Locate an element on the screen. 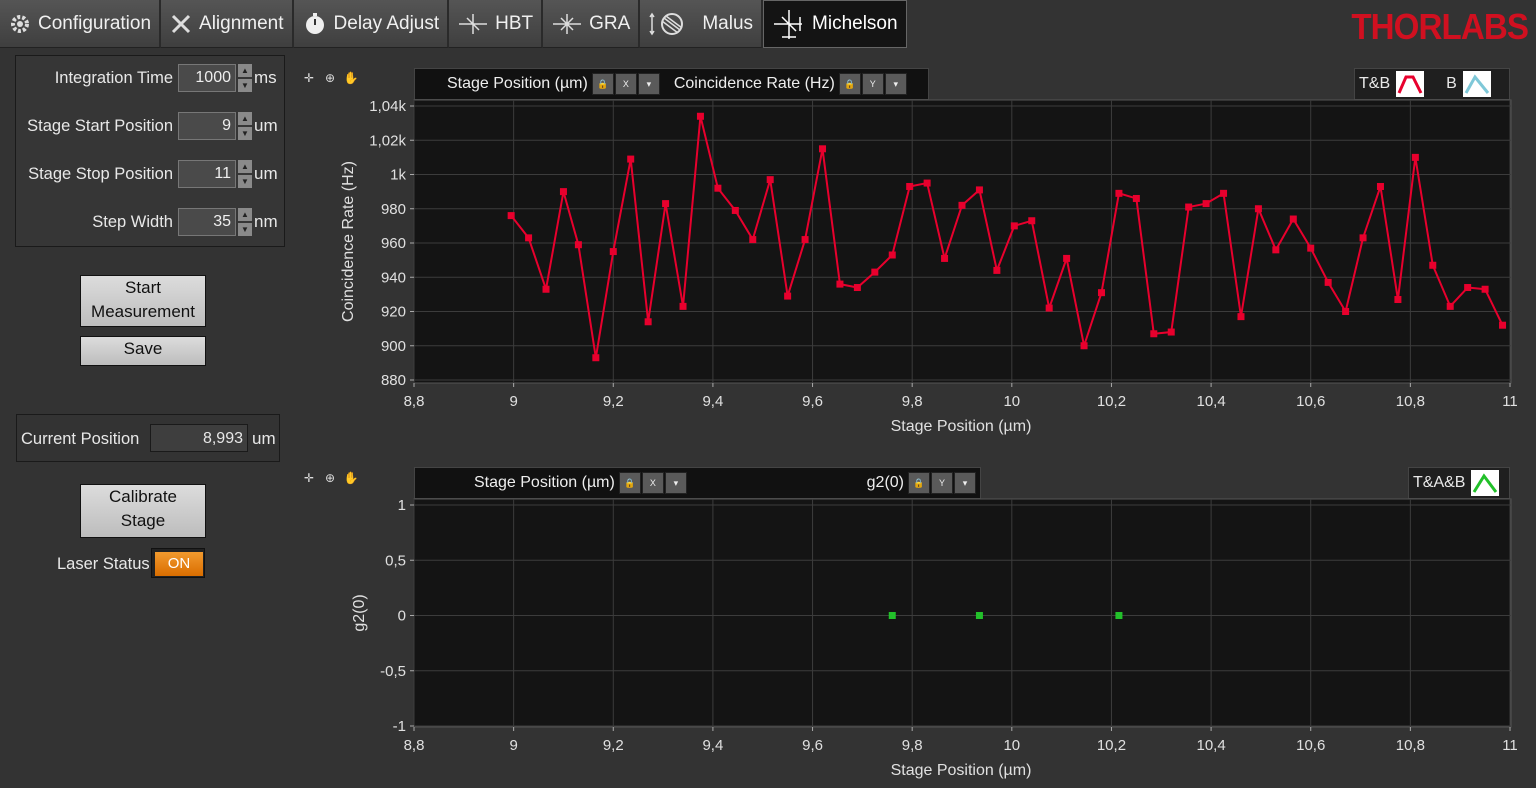  stage-start-input: 9 is located at coordinates (207, 126).